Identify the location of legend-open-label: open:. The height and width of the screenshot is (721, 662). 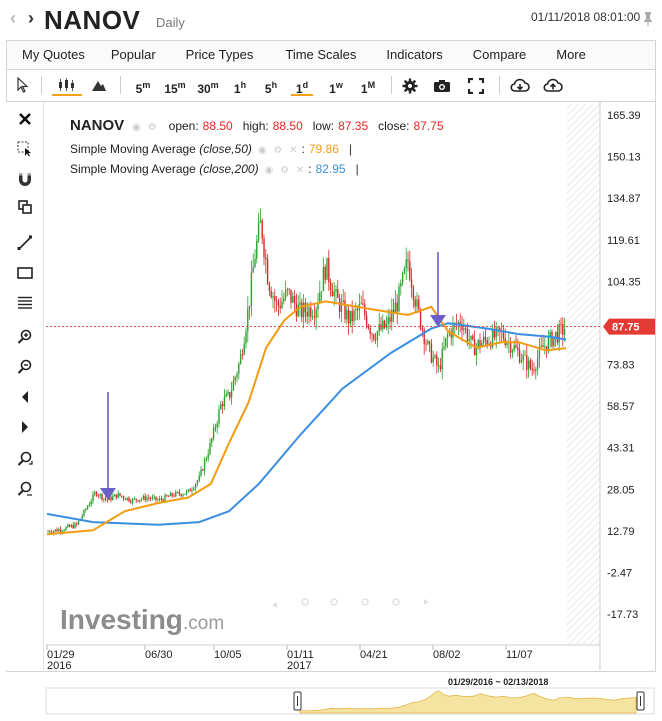
(183, 126).